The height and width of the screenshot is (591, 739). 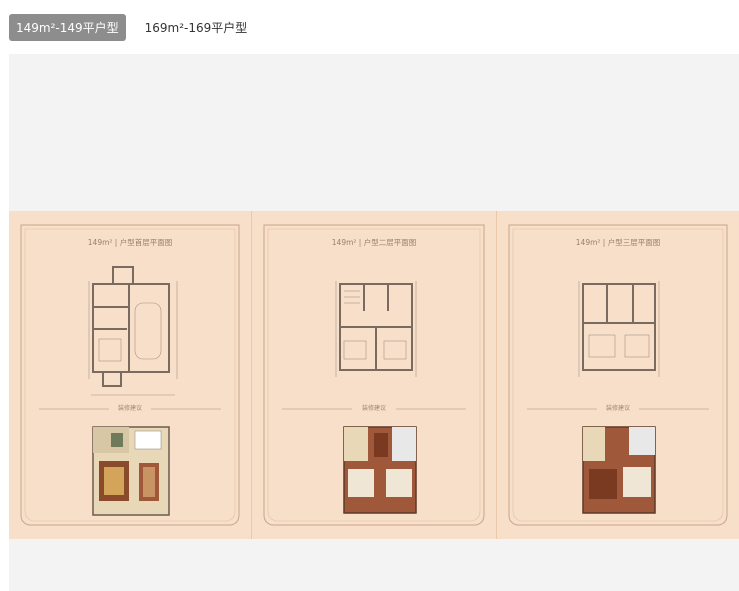 I want to click on tab-169: 169m²-169平户型, so click(x=196, y=27).